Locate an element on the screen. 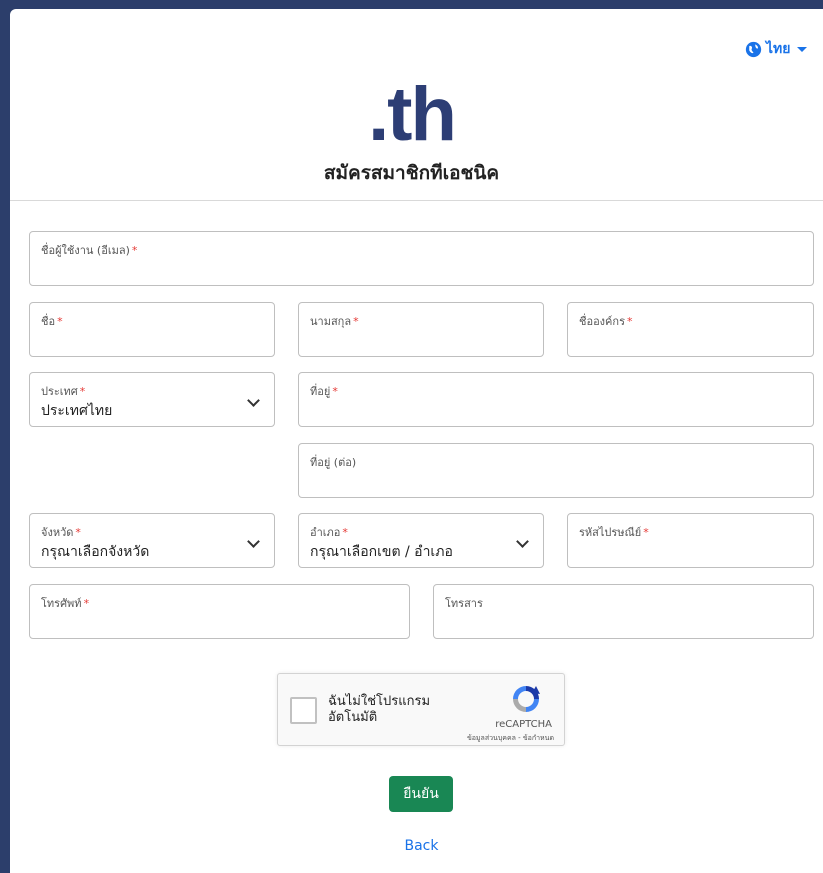 This screenshot has height=873, width=823. district-value: กรุณาเลือกเขต / อำเภอ is located at coordinates (381, 552).